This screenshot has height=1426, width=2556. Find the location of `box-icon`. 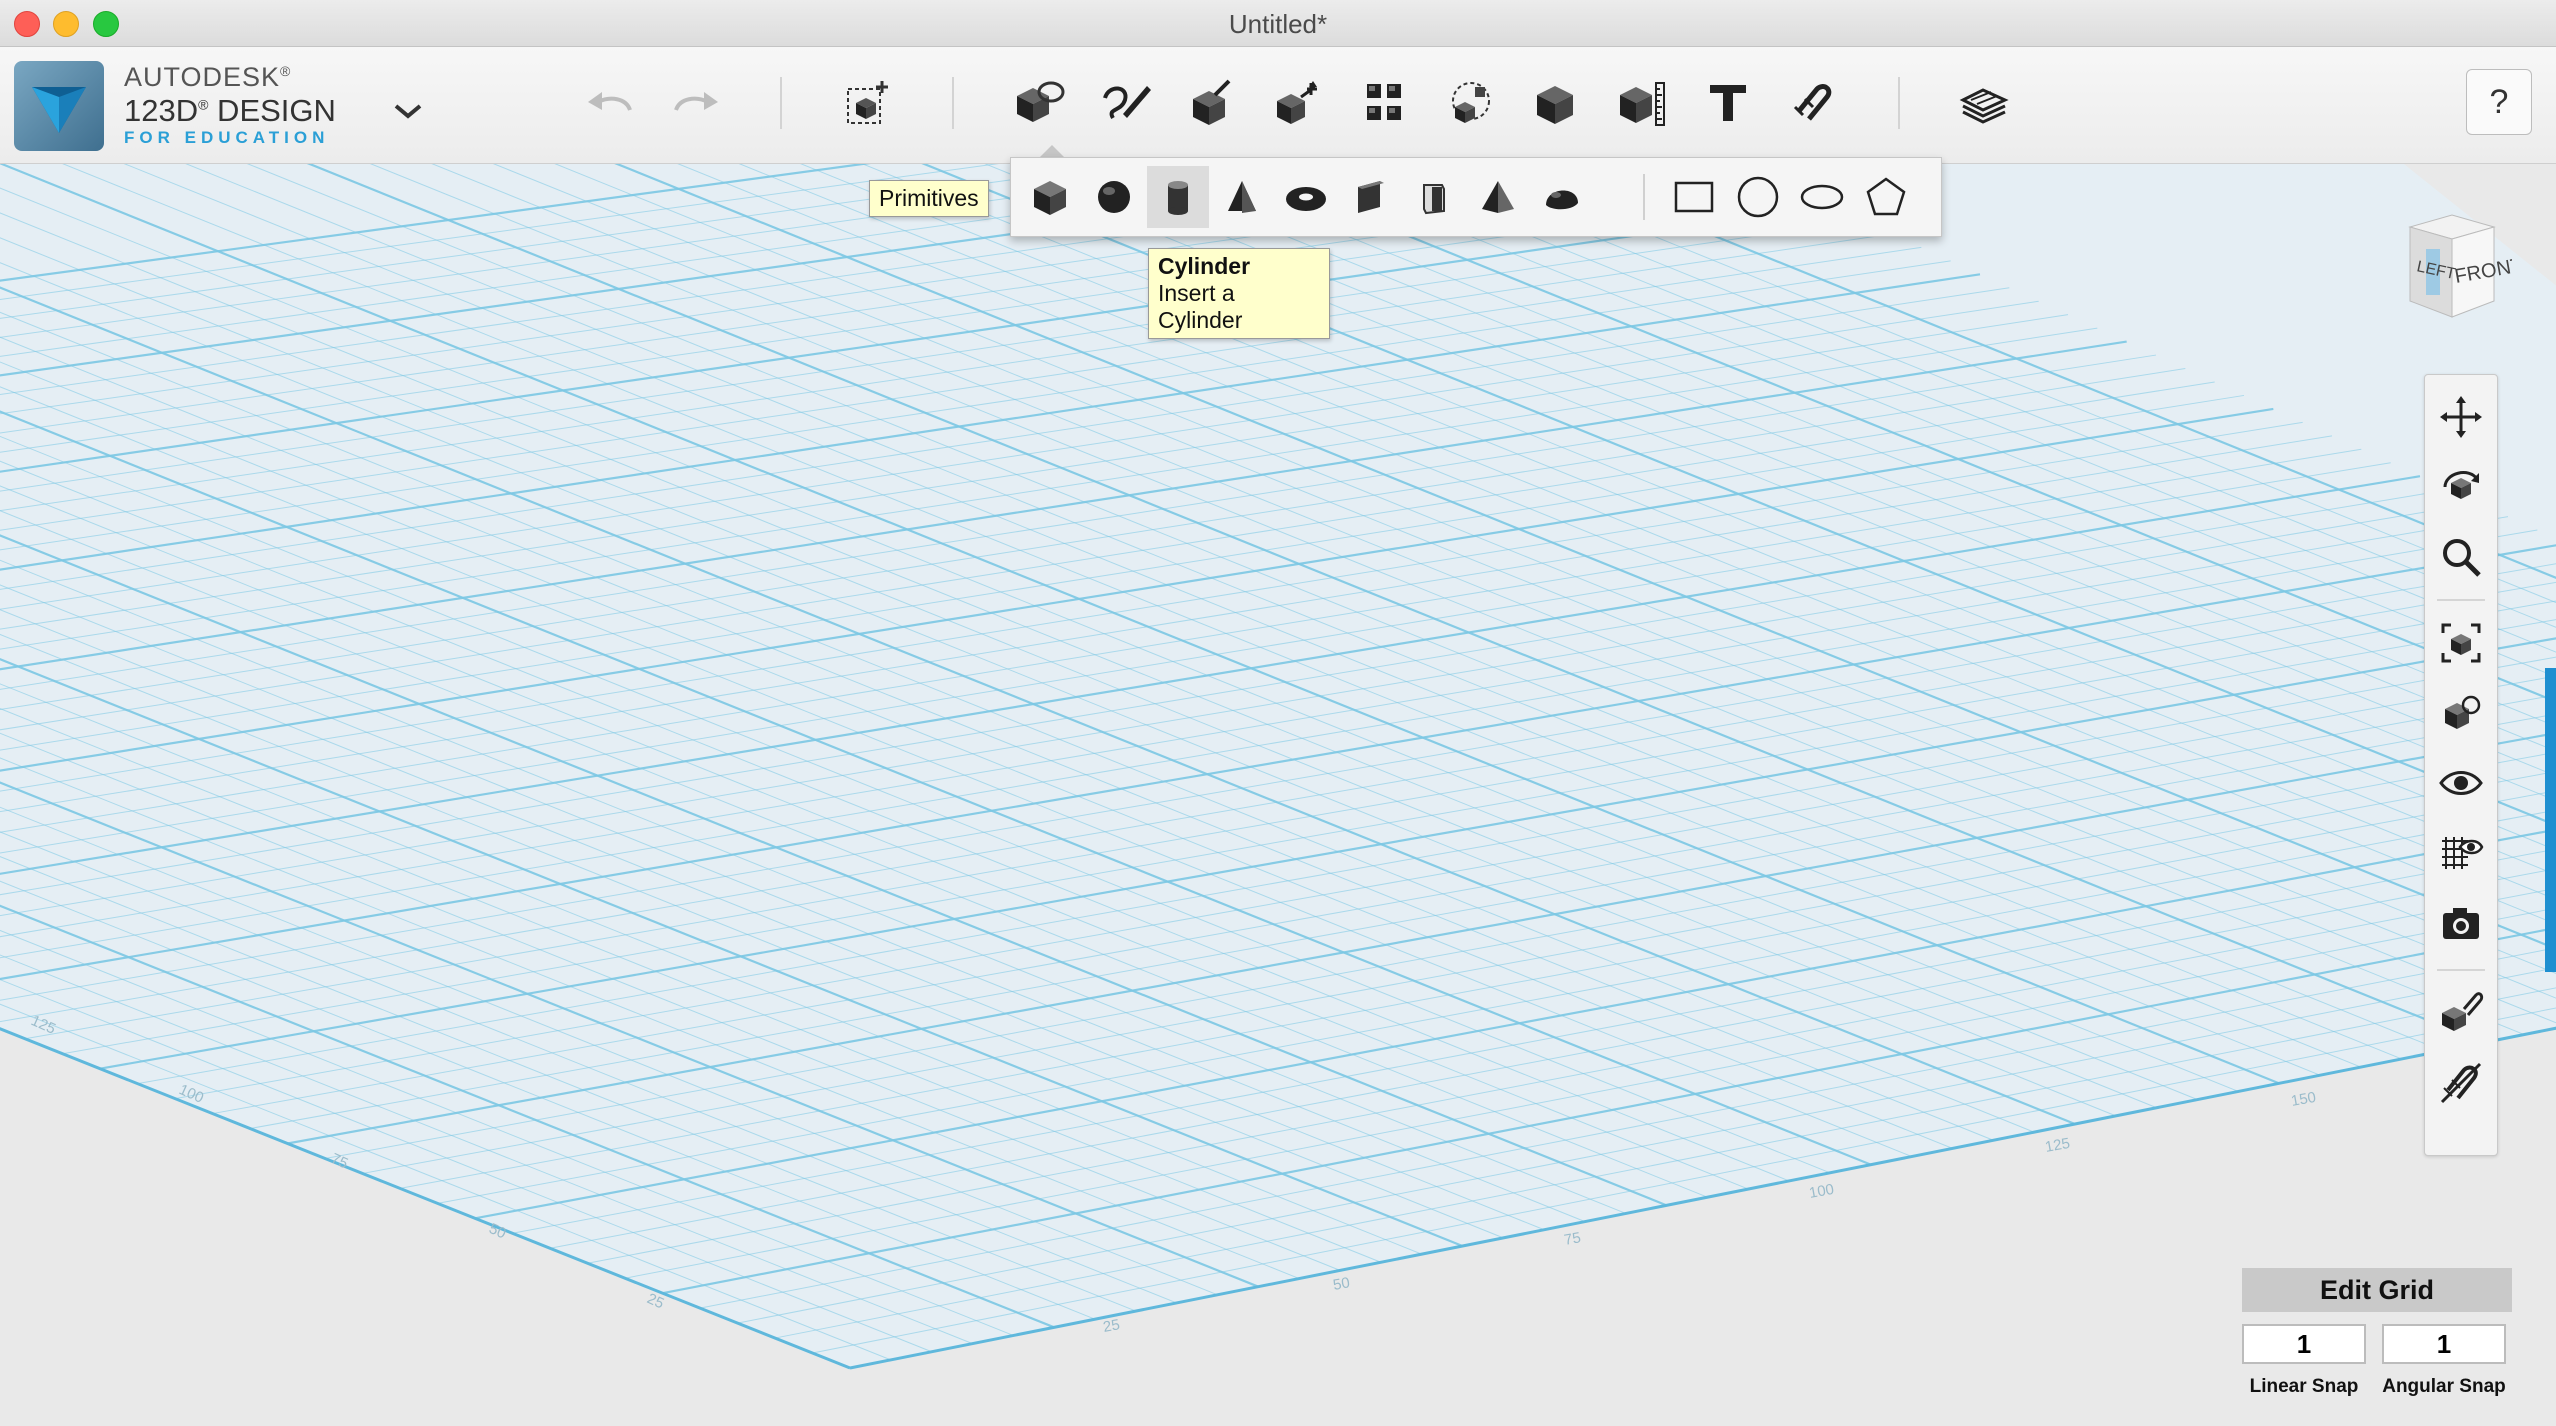

box-icon is located at coordinates (1050, 197).